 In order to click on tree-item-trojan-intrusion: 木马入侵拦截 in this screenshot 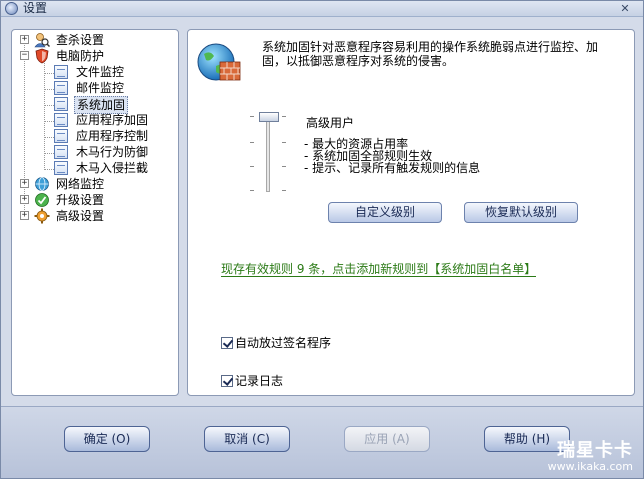, I will do `click(95, 168)`.